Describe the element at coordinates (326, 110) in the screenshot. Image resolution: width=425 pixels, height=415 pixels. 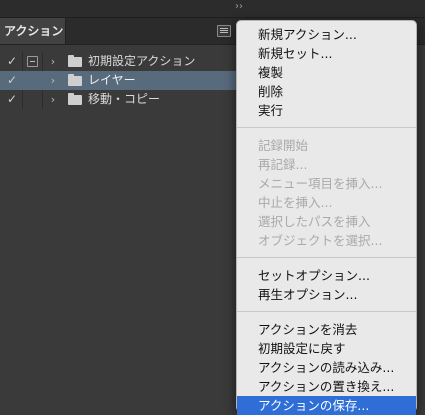
I see `menu-item-play: 実行` at that location.